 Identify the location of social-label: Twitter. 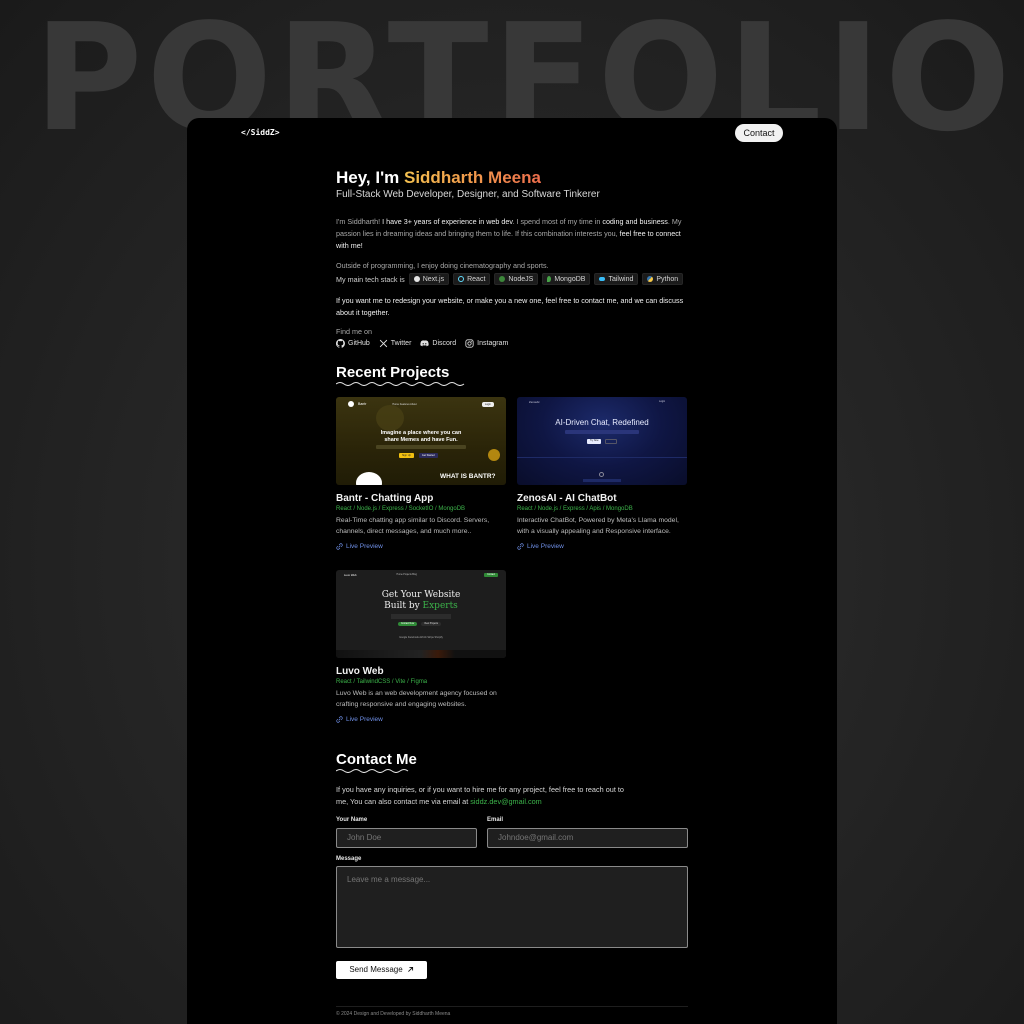
(401, 343).